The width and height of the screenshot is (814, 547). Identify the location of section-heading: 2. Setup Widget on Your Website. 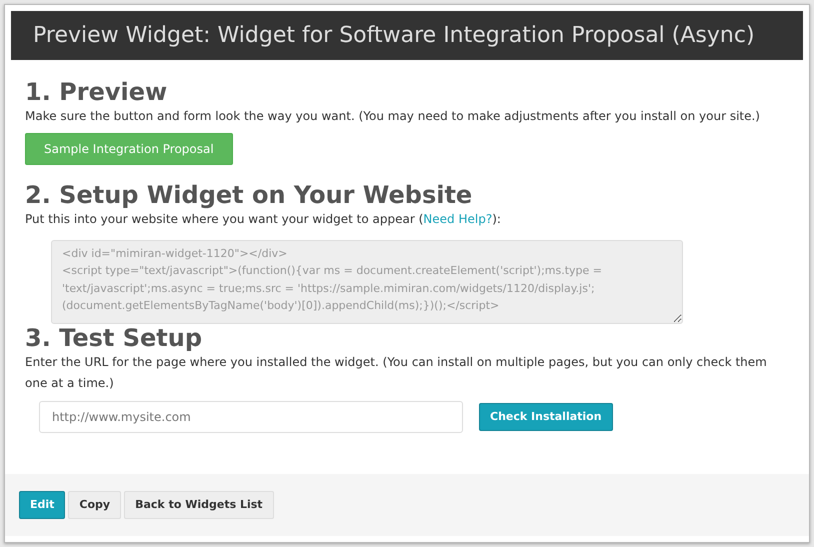
(249, 195).